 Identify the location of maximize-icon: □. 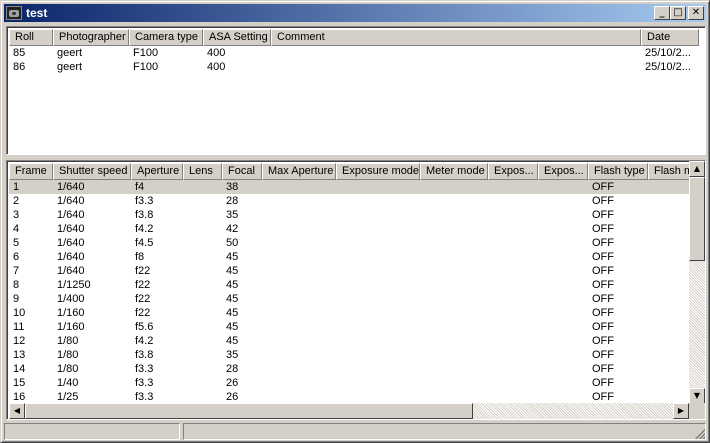
(678, 12).